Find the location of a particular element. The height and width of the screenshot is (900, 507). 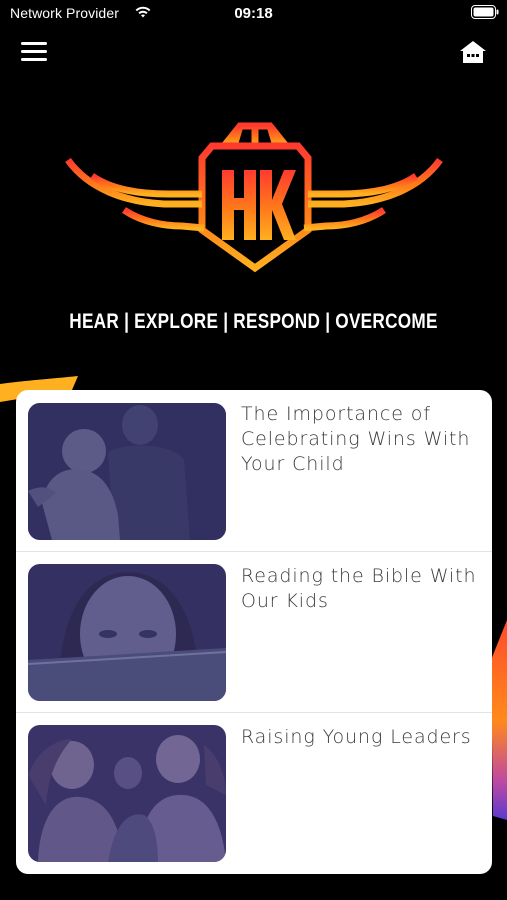

home-button is located at coordinates (473, 52).